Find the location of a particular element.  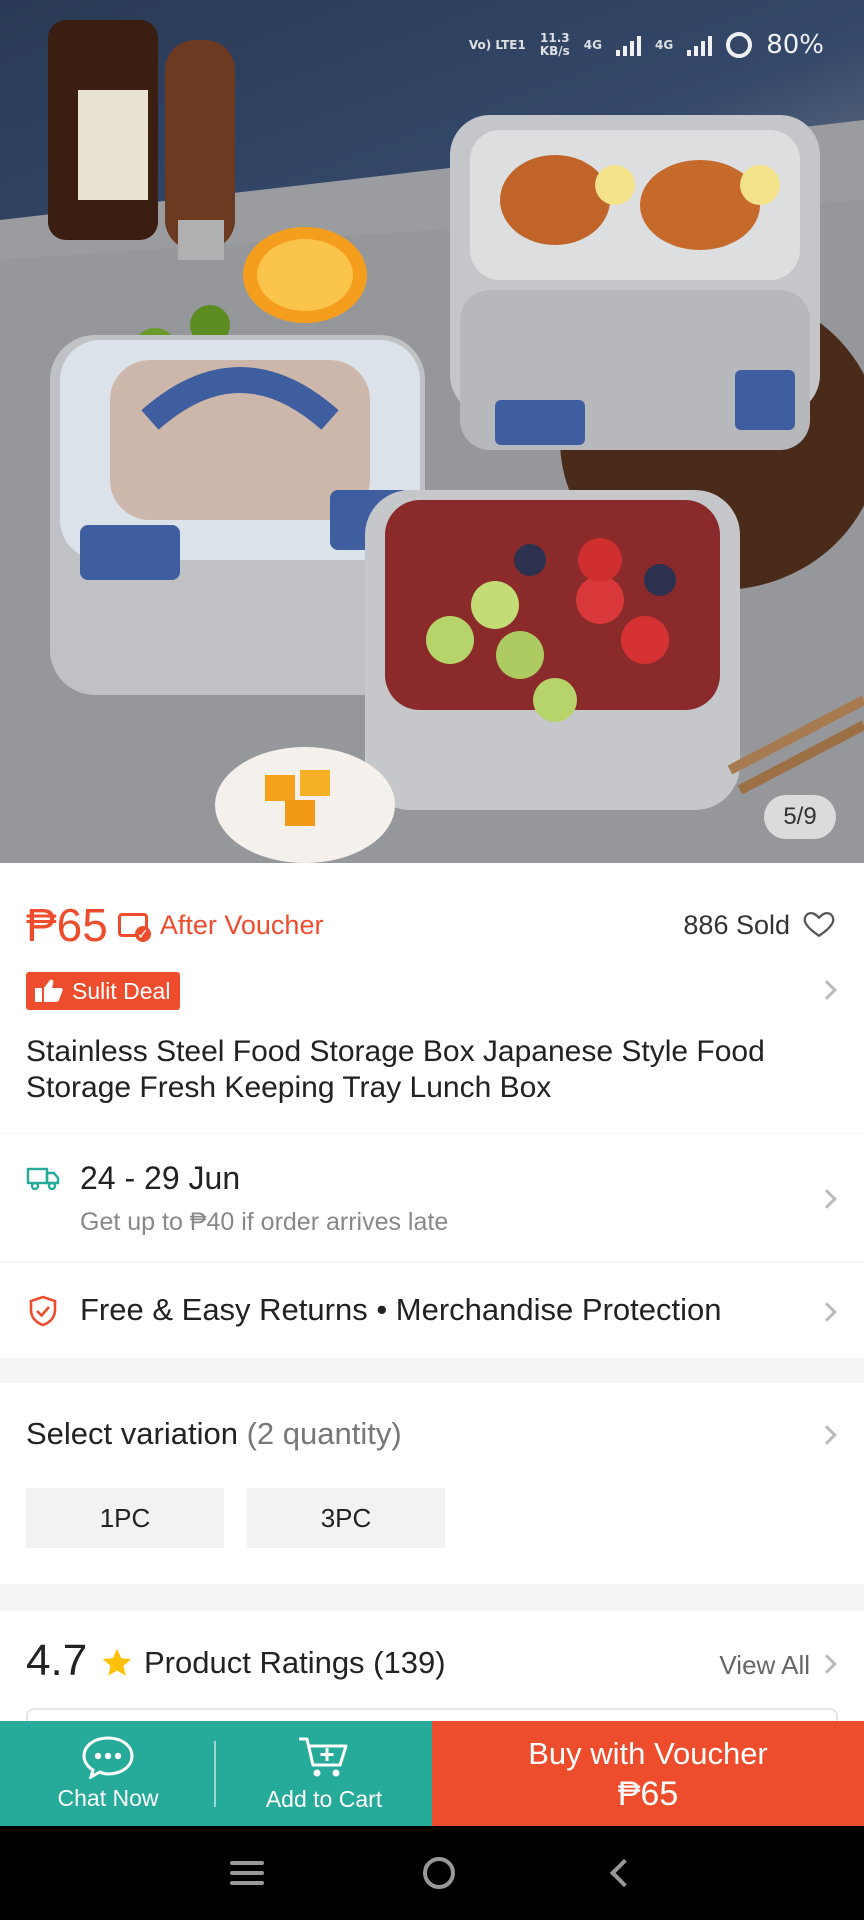

speed-unit: KB/s is located at coordinates (554, 51).